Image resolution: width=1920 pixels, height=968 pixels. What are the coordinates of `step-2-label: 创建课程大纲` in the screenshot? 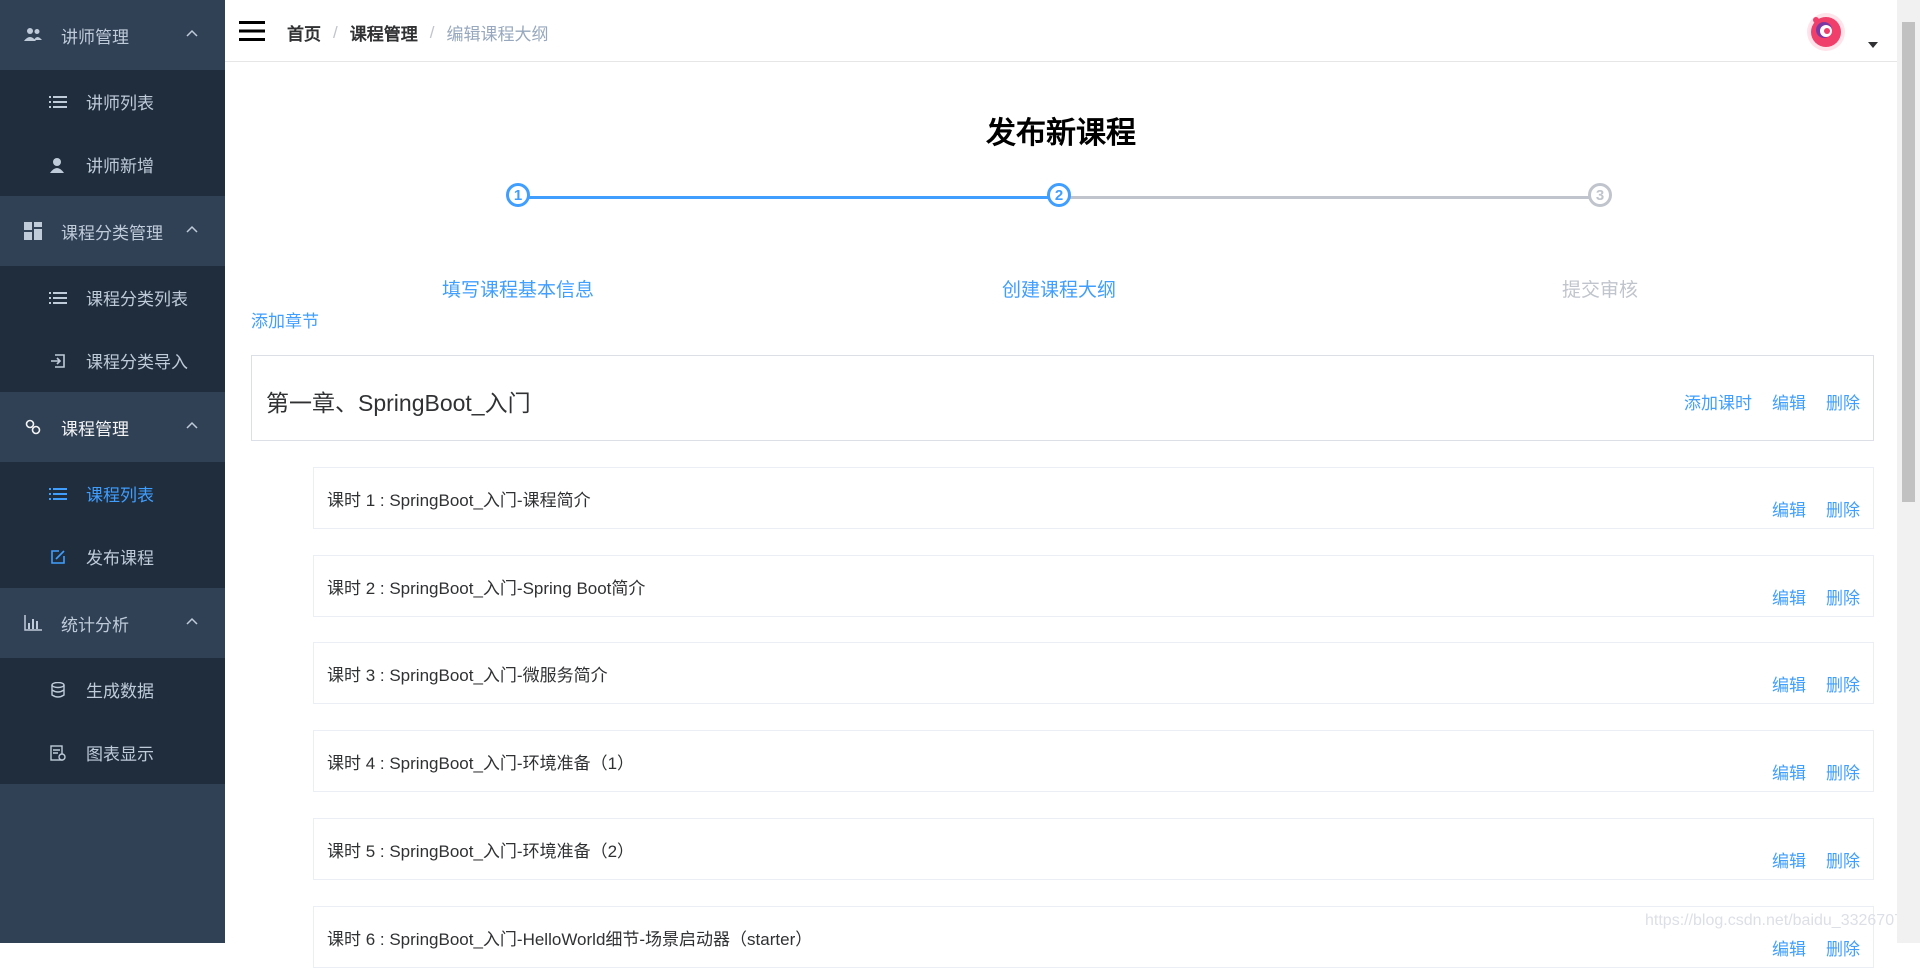 It's located at (1058, 290).